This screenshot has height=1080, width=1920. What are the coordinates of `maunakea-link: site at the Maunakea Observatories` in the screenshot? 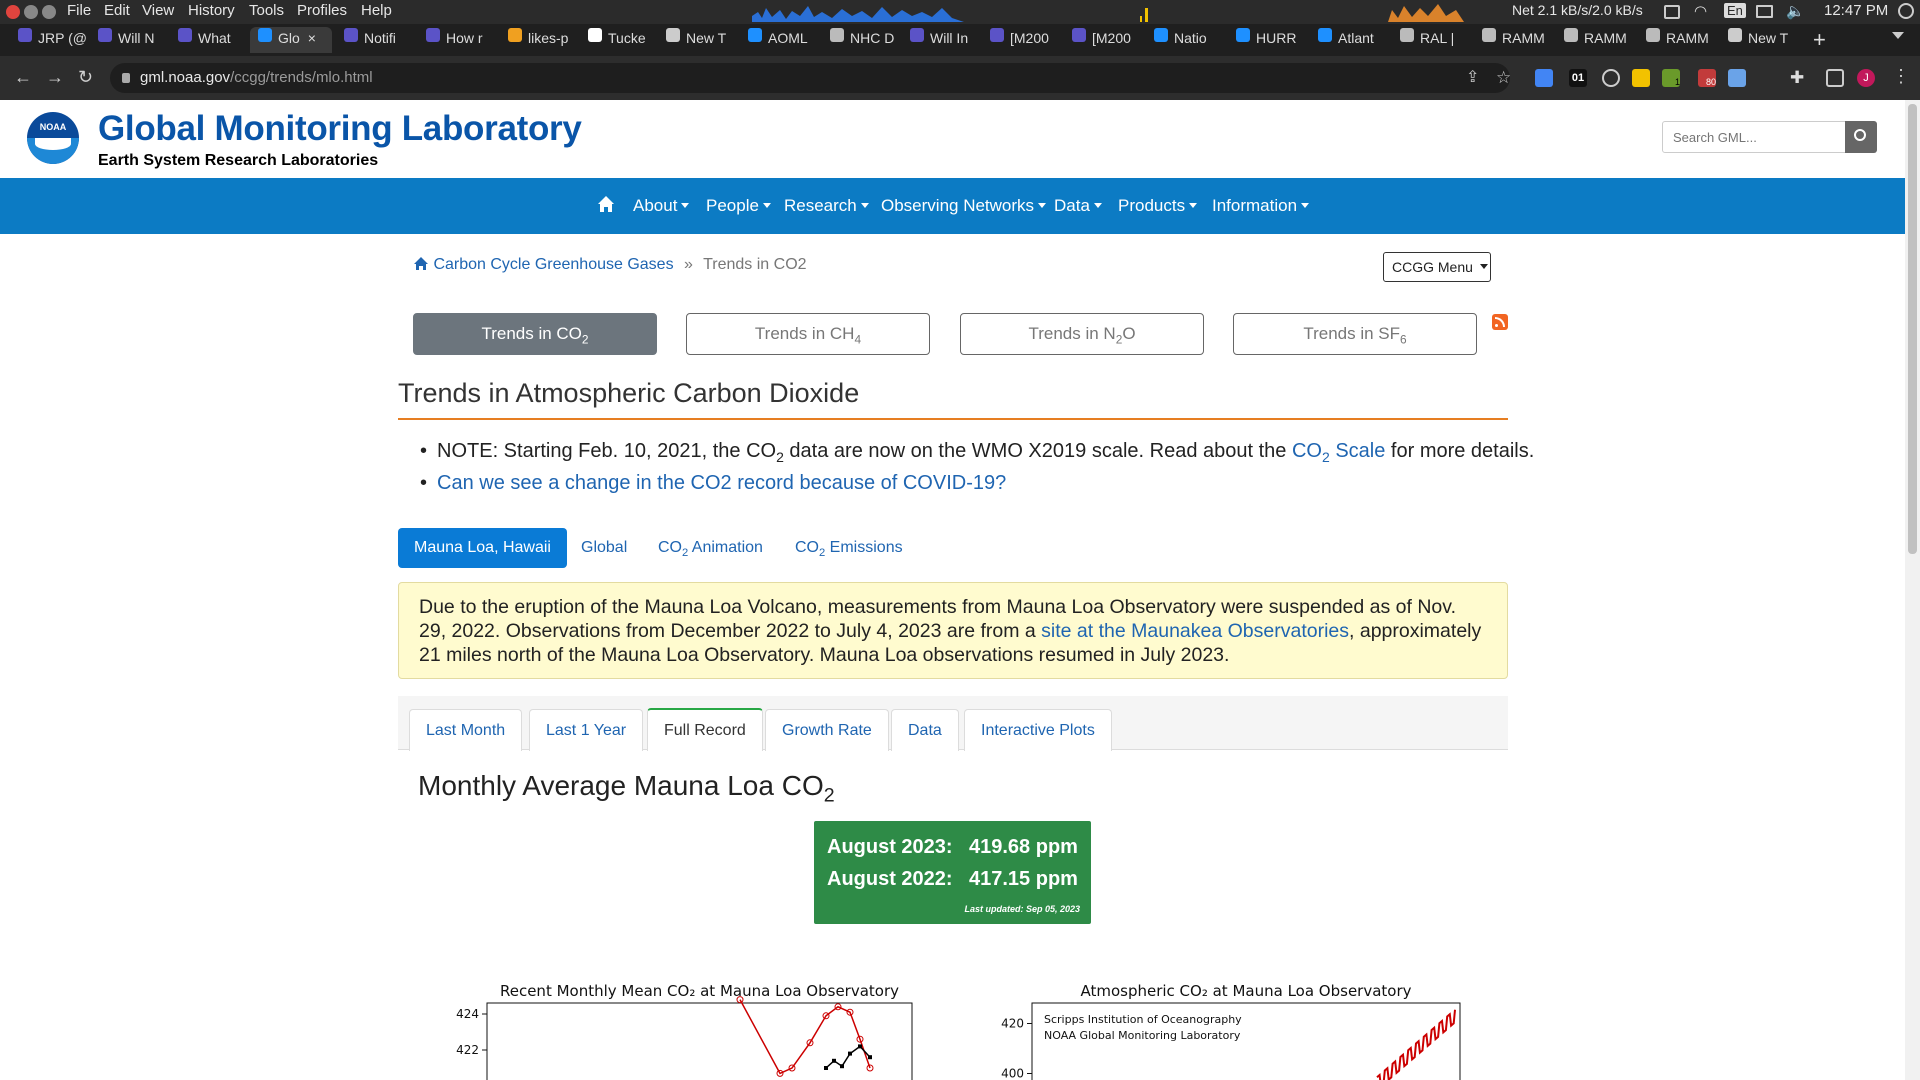 It's located at (1195, 631).